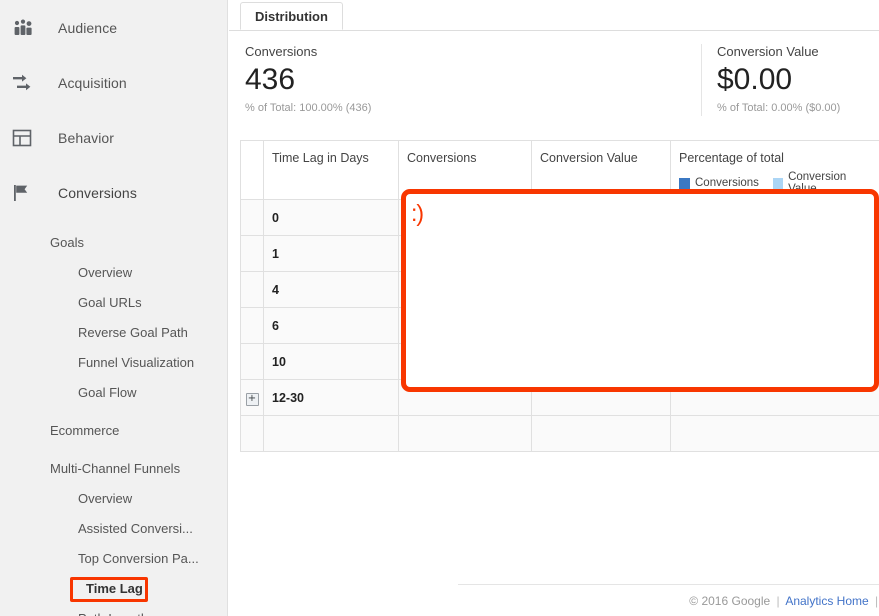 This screenshot has height=616, width=879. I want to click on sidebar-group-label: Goals, so click(67, 242).